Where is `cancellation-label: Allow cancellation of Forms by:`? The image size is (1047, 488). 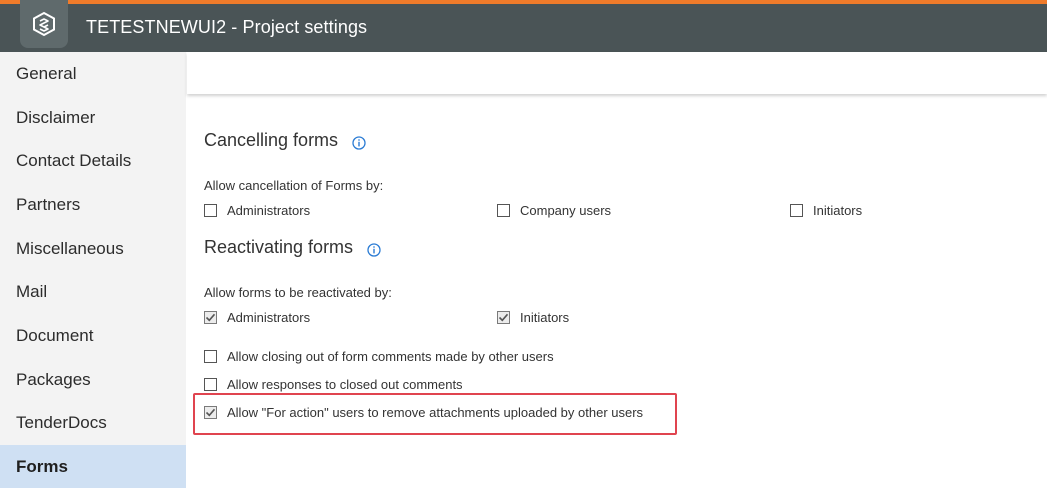
cancellation-label: Allow cancellation of Forms by: is located at coordinates (294, 185).